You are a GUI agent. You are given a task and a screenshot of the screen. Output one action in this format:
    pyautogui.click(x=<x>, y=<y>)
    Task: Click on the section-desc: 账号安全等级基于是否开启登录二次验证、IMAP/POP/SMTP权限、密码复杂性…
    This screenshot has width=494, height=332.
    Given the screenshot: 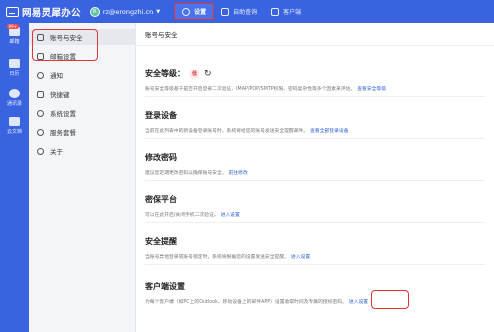 What is the action you would take?
    pyautogui.click(x=317, y=88)
    